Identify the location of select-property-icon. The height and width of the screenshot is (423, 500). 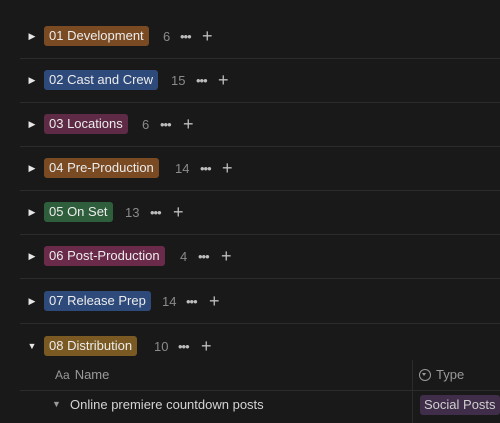
(425, 374).